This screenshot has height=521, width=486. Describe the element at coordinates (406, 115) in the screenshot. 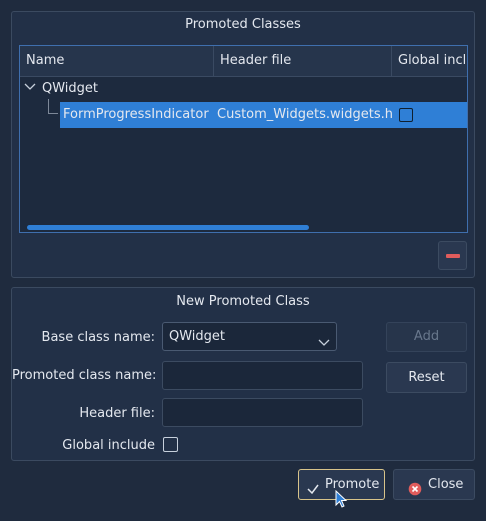

I see `global-include-row-checkbox` at that location.